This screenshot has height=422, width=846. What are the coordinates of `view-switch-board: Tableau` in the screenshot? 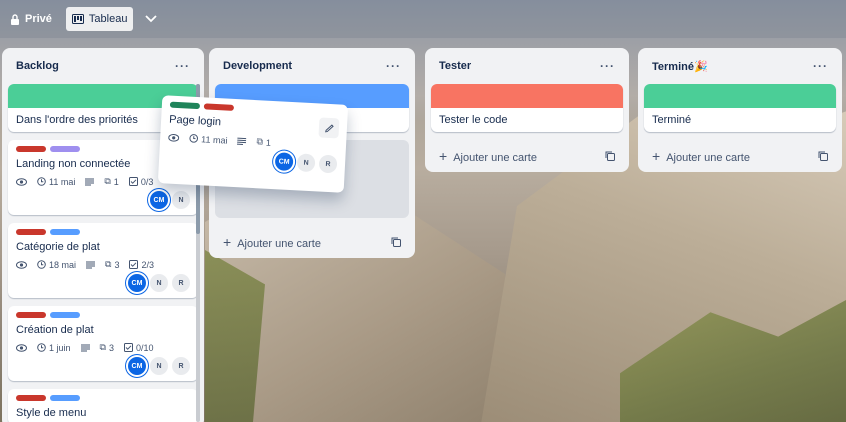 It's located at (99, 19).